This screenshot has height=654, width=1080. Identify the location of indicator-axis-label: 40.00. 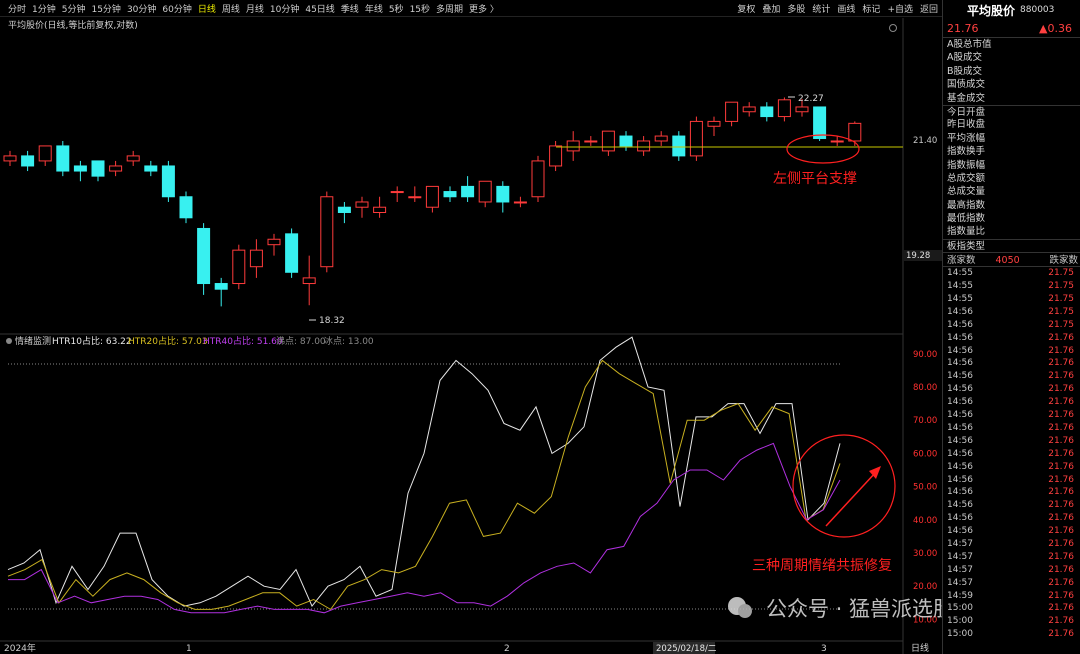
(925, 521).